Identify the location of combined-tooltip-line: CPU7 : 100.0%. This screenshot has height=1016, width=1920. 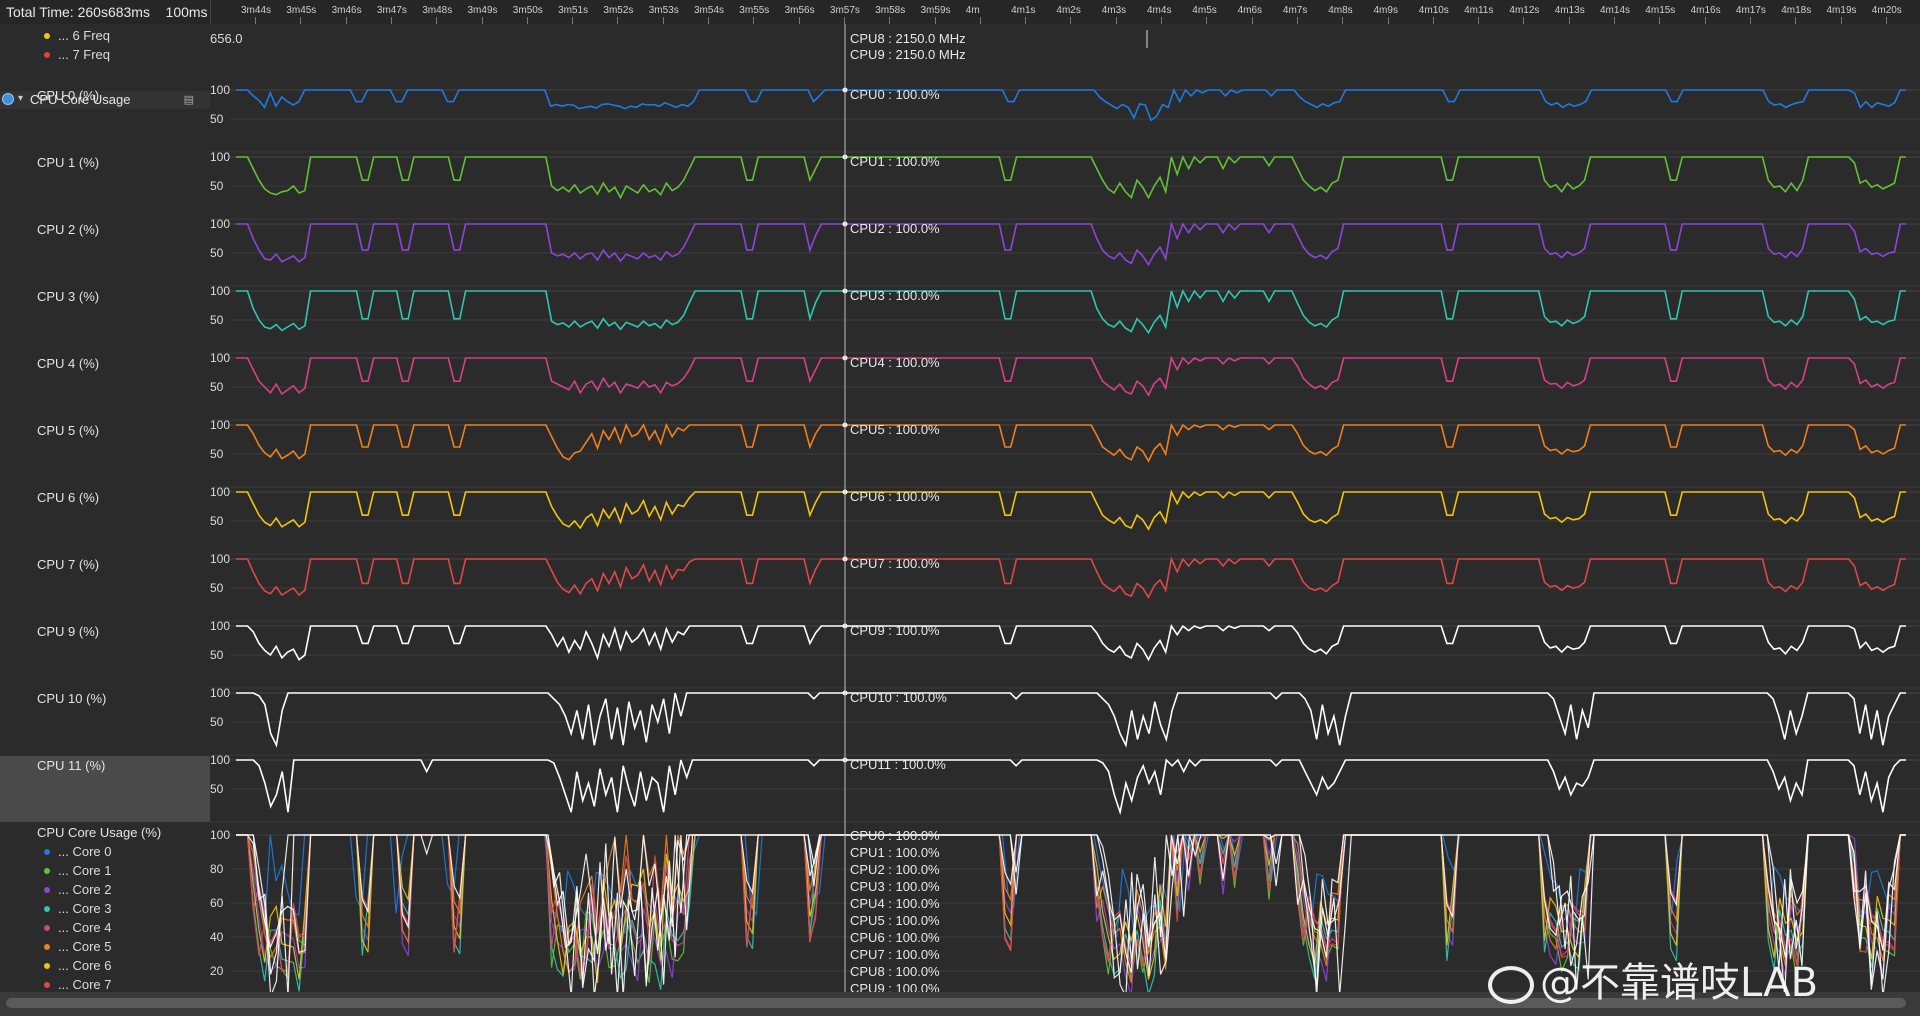
(895, 954).